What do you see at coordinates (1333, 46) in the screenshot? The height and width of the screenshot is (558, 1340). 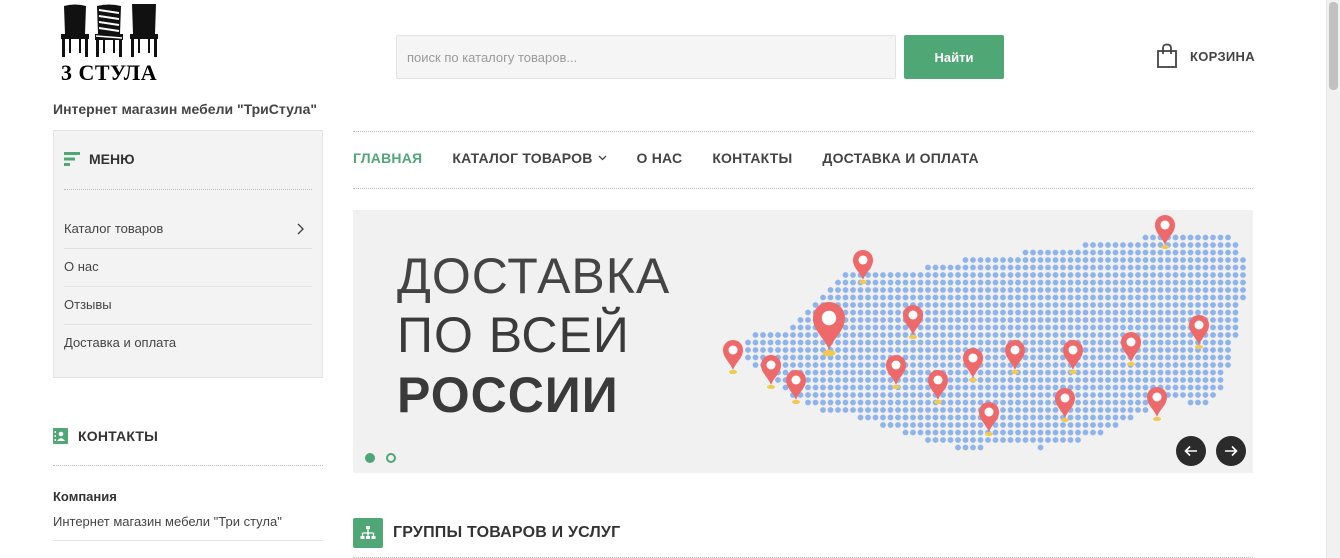 I see `scrollbar-thumb` at bounding box center [1333, 46].